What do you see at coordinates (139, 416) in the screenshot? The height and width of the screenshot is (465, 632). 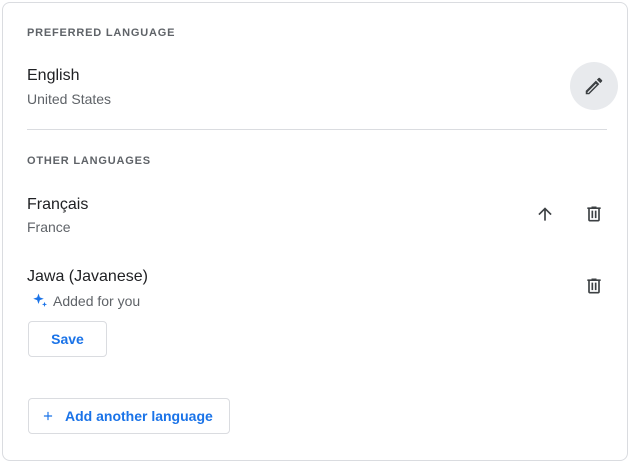 I see `add-another-language-label: Add another language` at bounding box center [139, 416].